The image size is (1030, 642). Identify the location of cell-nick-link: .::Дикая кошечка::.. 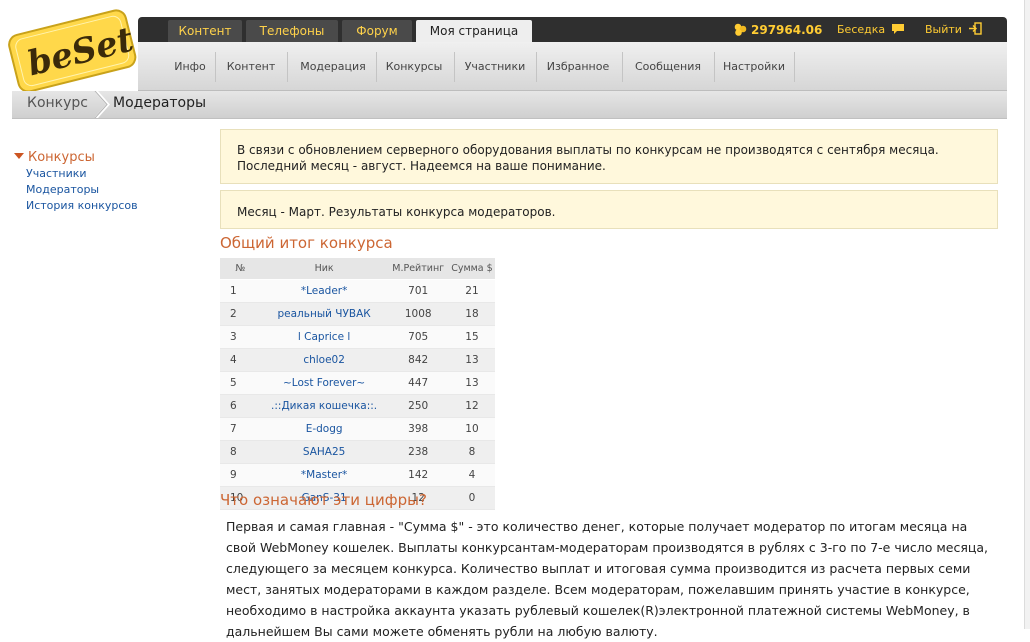
(324, 406).